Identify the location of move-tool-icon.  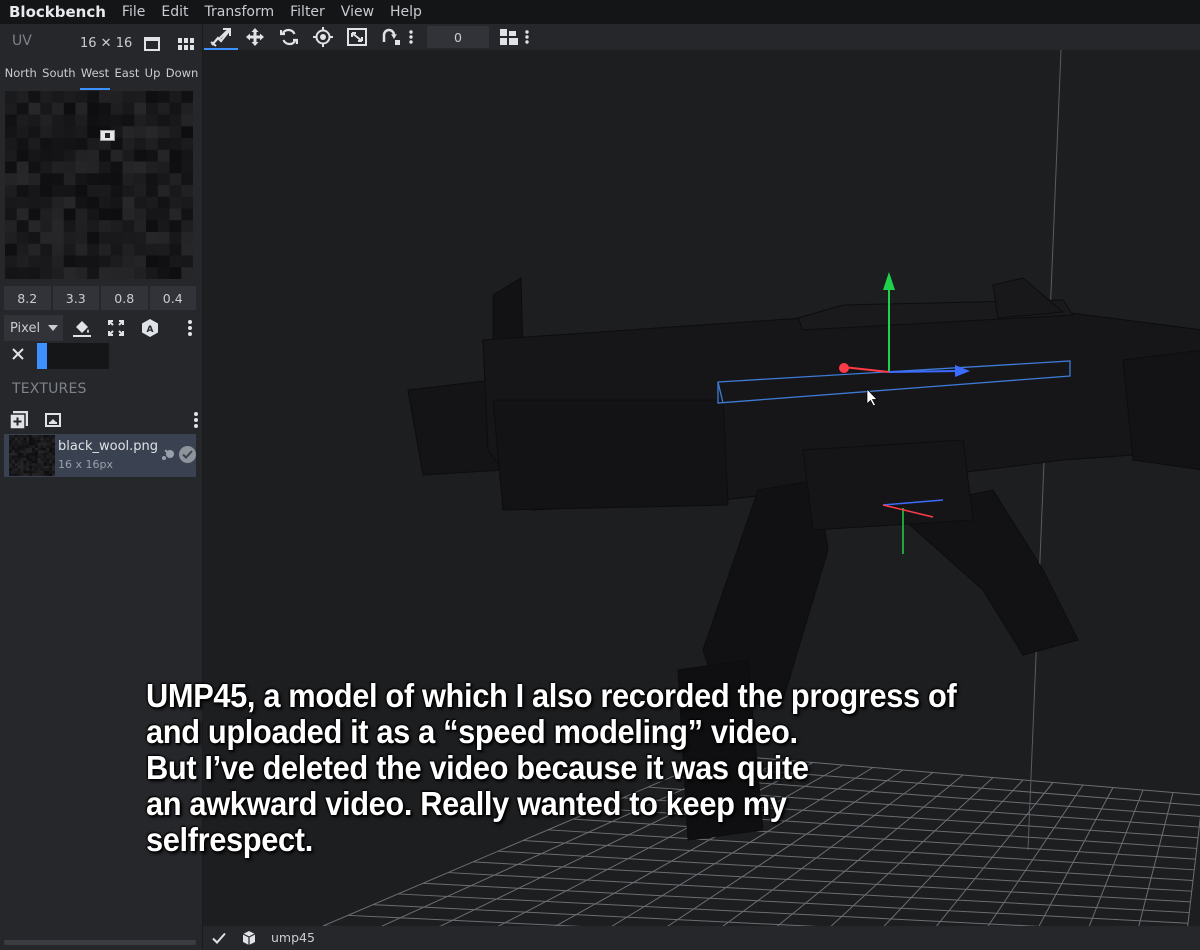
(221, 37).